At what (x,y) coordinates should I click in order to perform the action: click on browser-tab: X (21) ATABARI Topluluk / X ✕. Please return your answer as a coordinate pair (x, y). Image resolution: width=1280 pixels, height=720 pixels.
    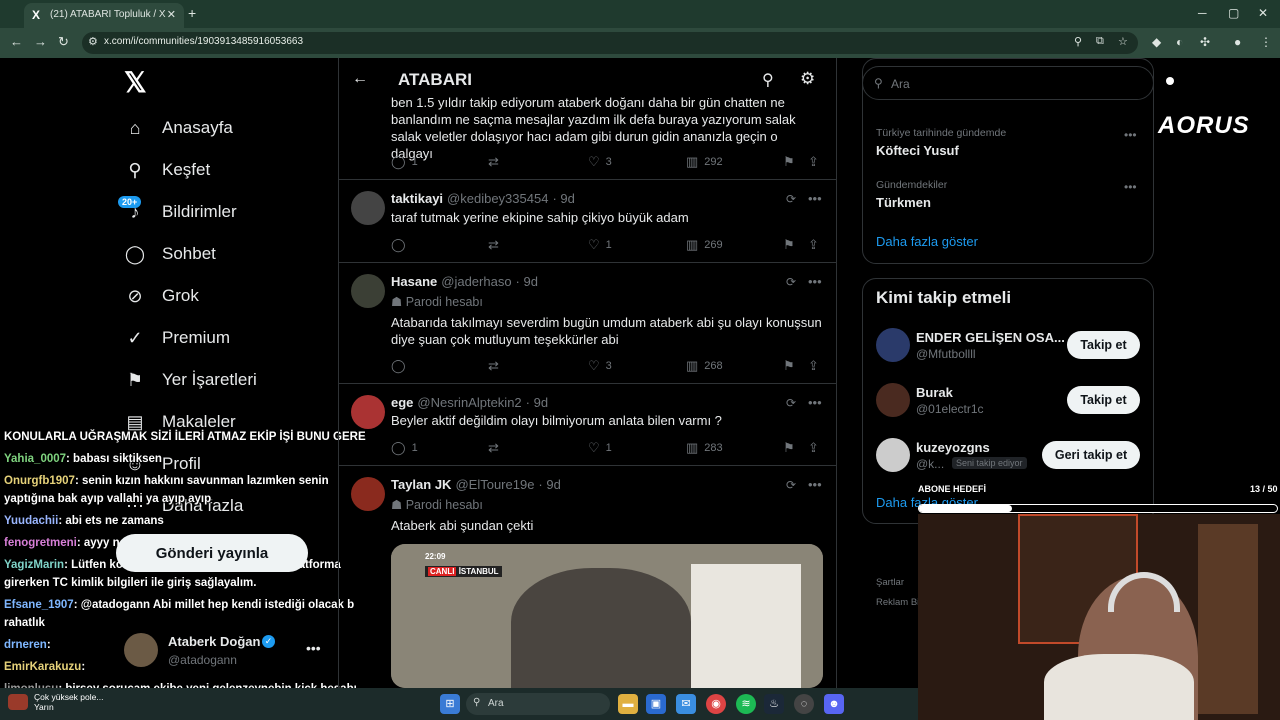
    Looking at the image, I should click on (104, 15).